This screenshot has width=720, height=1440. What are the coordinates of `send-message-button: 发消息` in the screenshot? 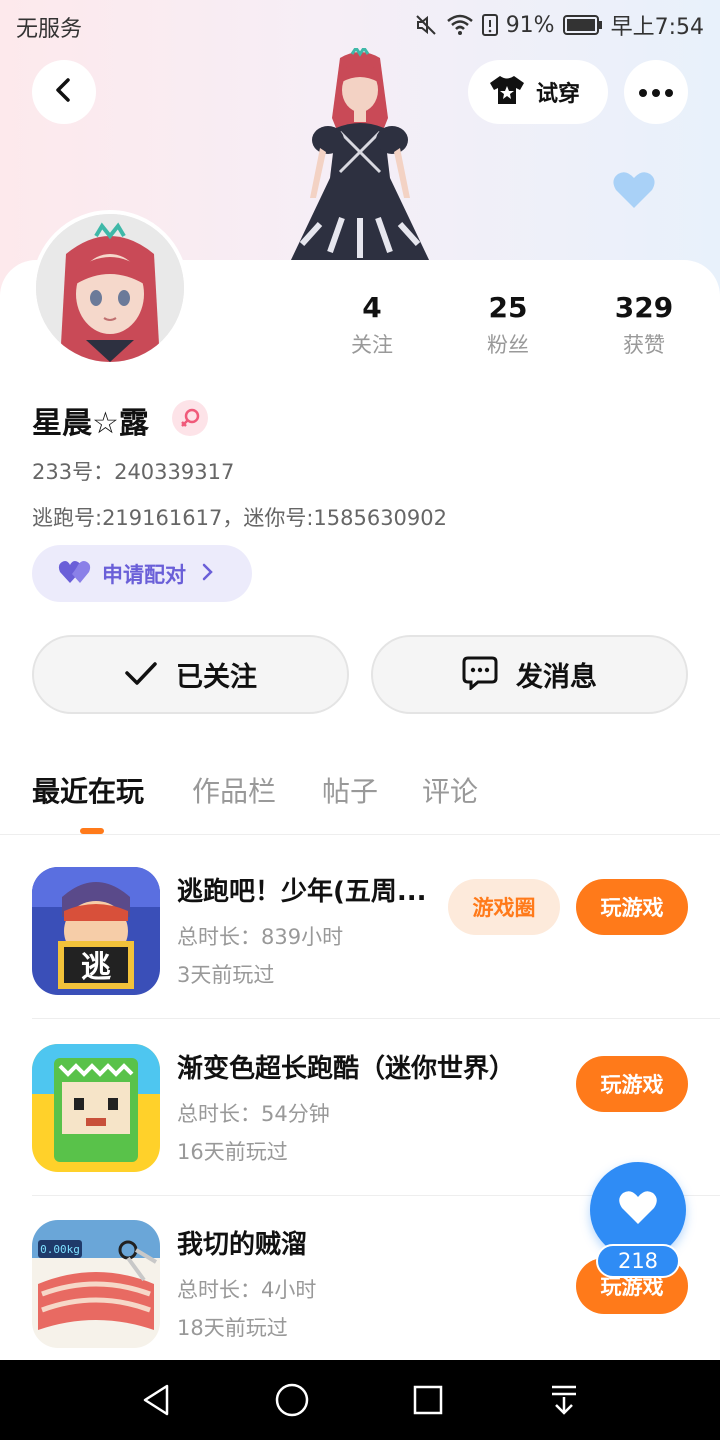 It's located at (529, 674).